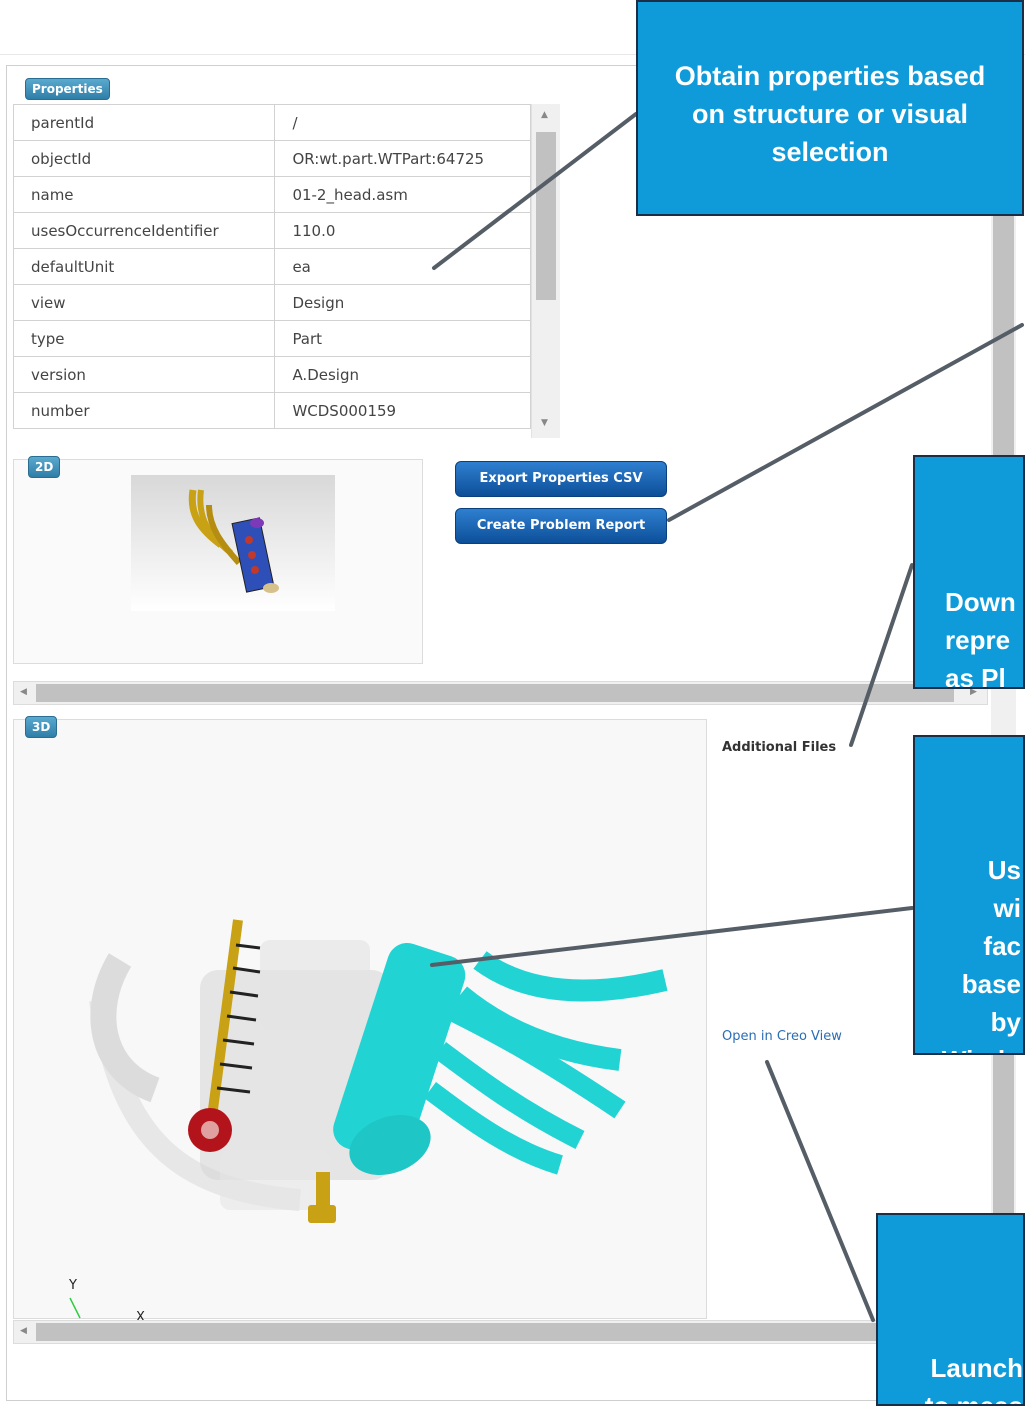  I want to click on callout-launch-creo: Launch to meas and, so click(950, 1309).